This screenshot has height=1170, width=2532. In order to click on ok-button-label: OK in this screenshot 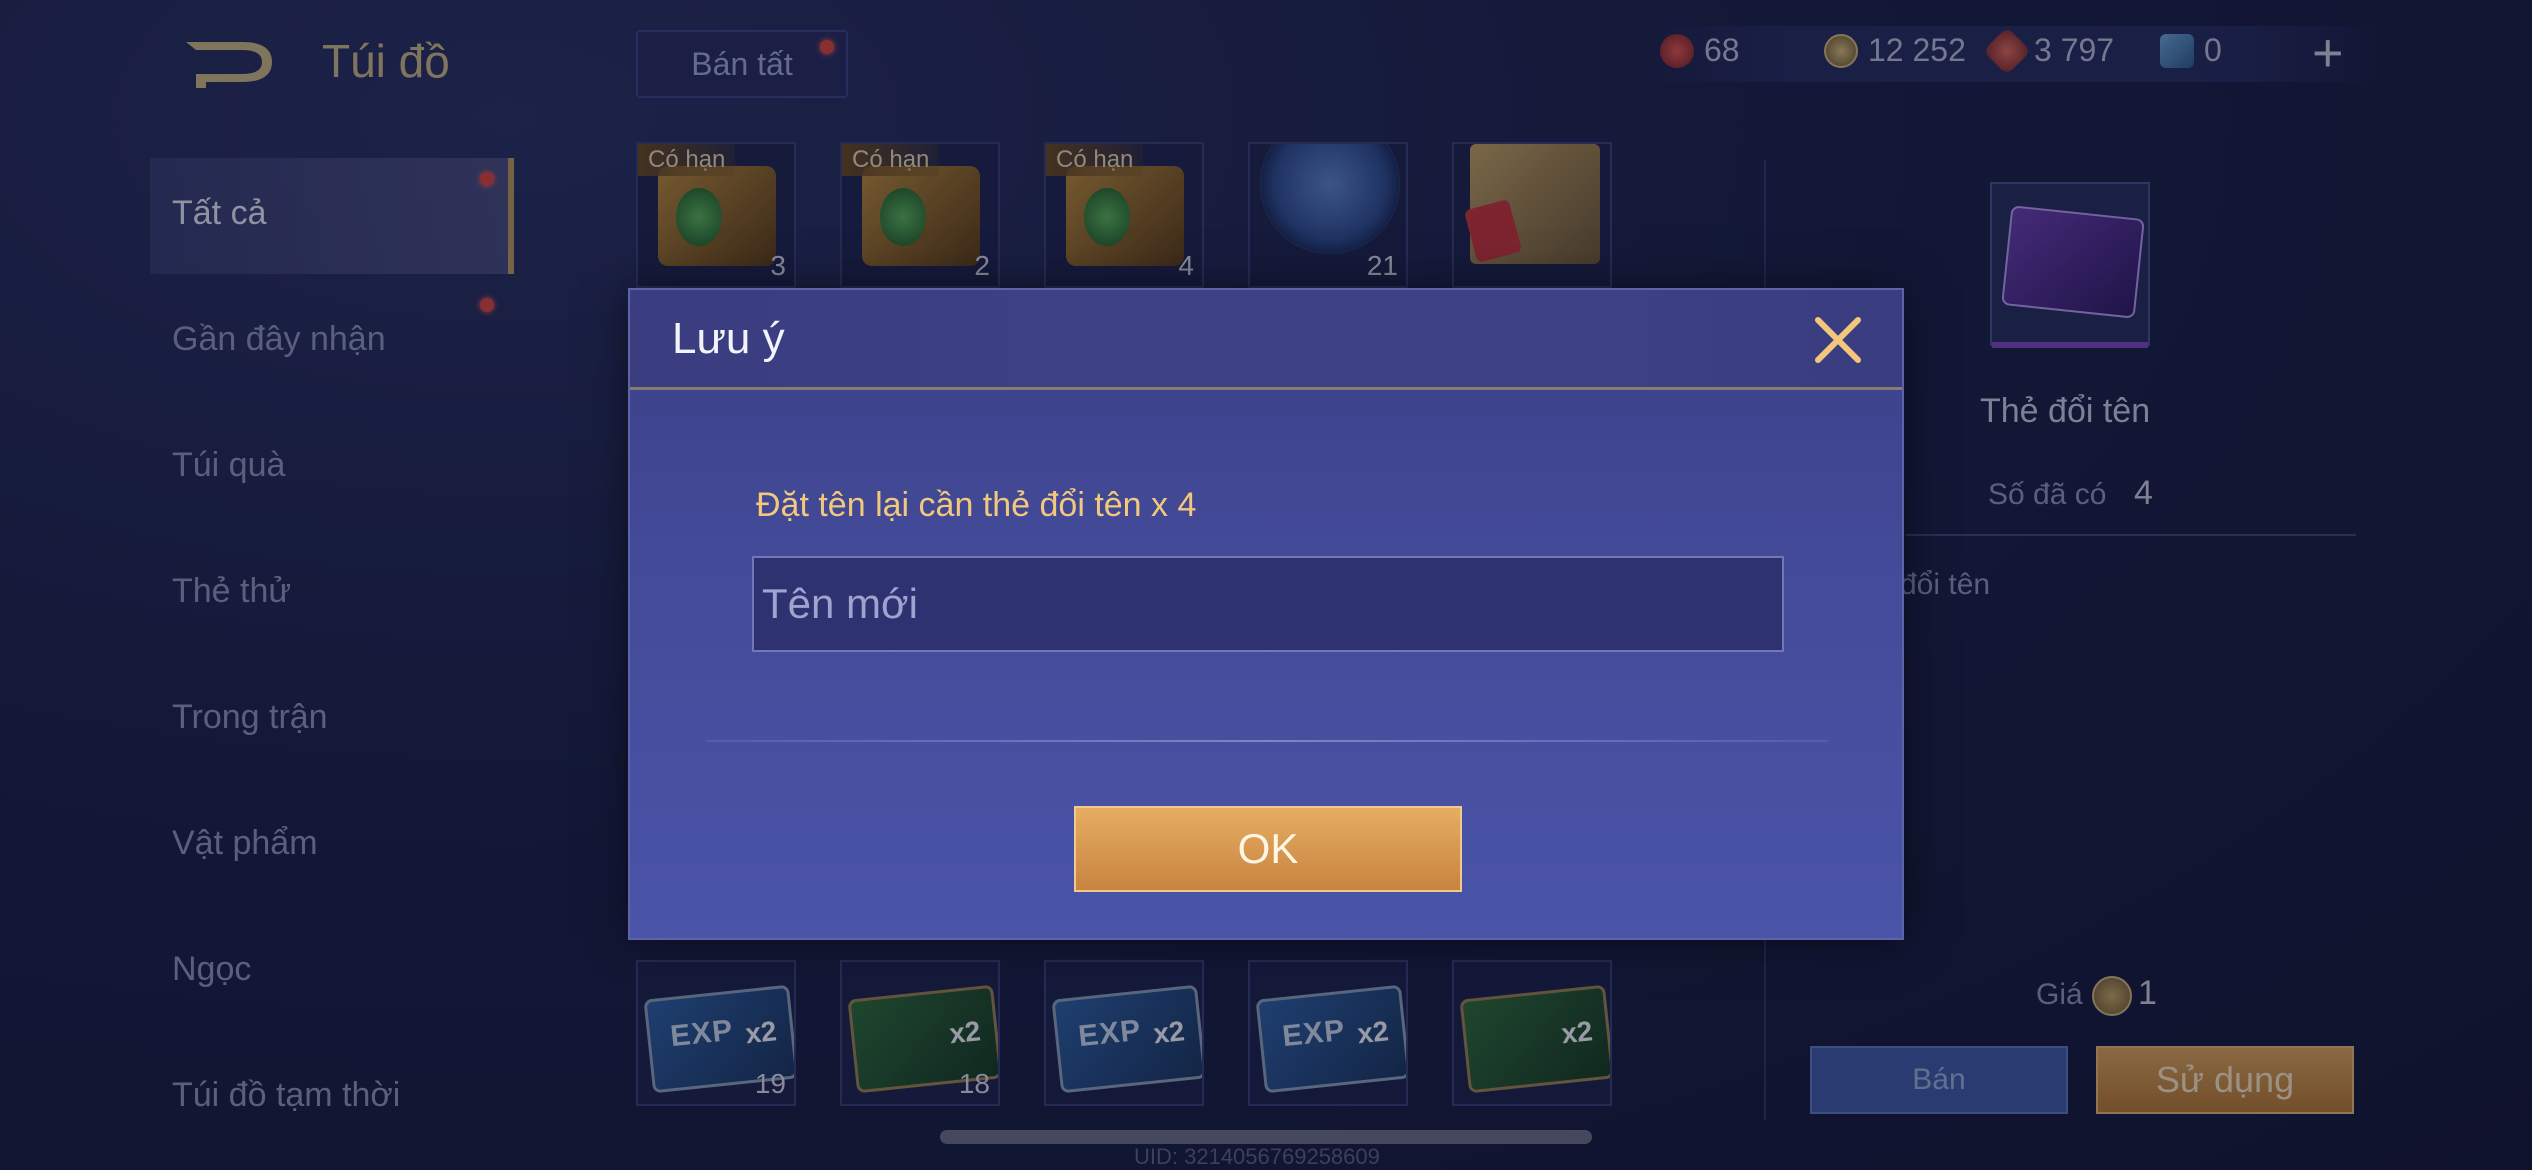, I will do `click(1268, 848)`.